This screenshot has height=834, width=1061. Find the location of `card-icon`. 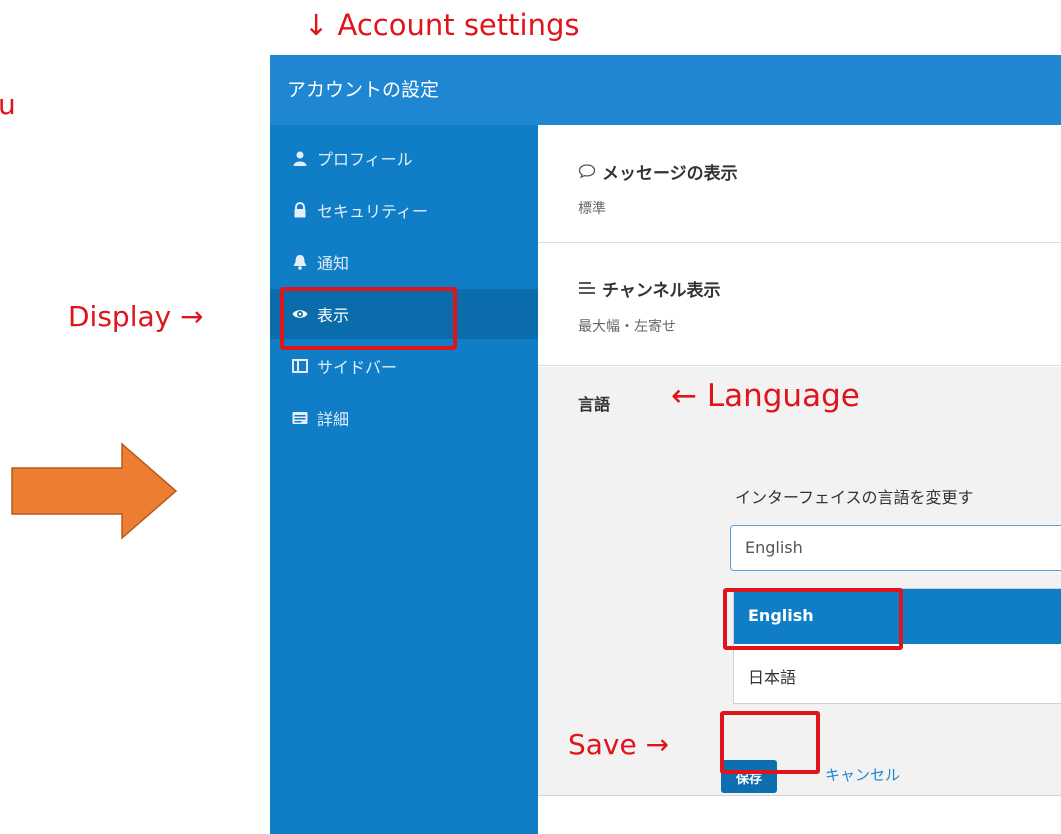

card-icon is located at coordinates (300, 418).